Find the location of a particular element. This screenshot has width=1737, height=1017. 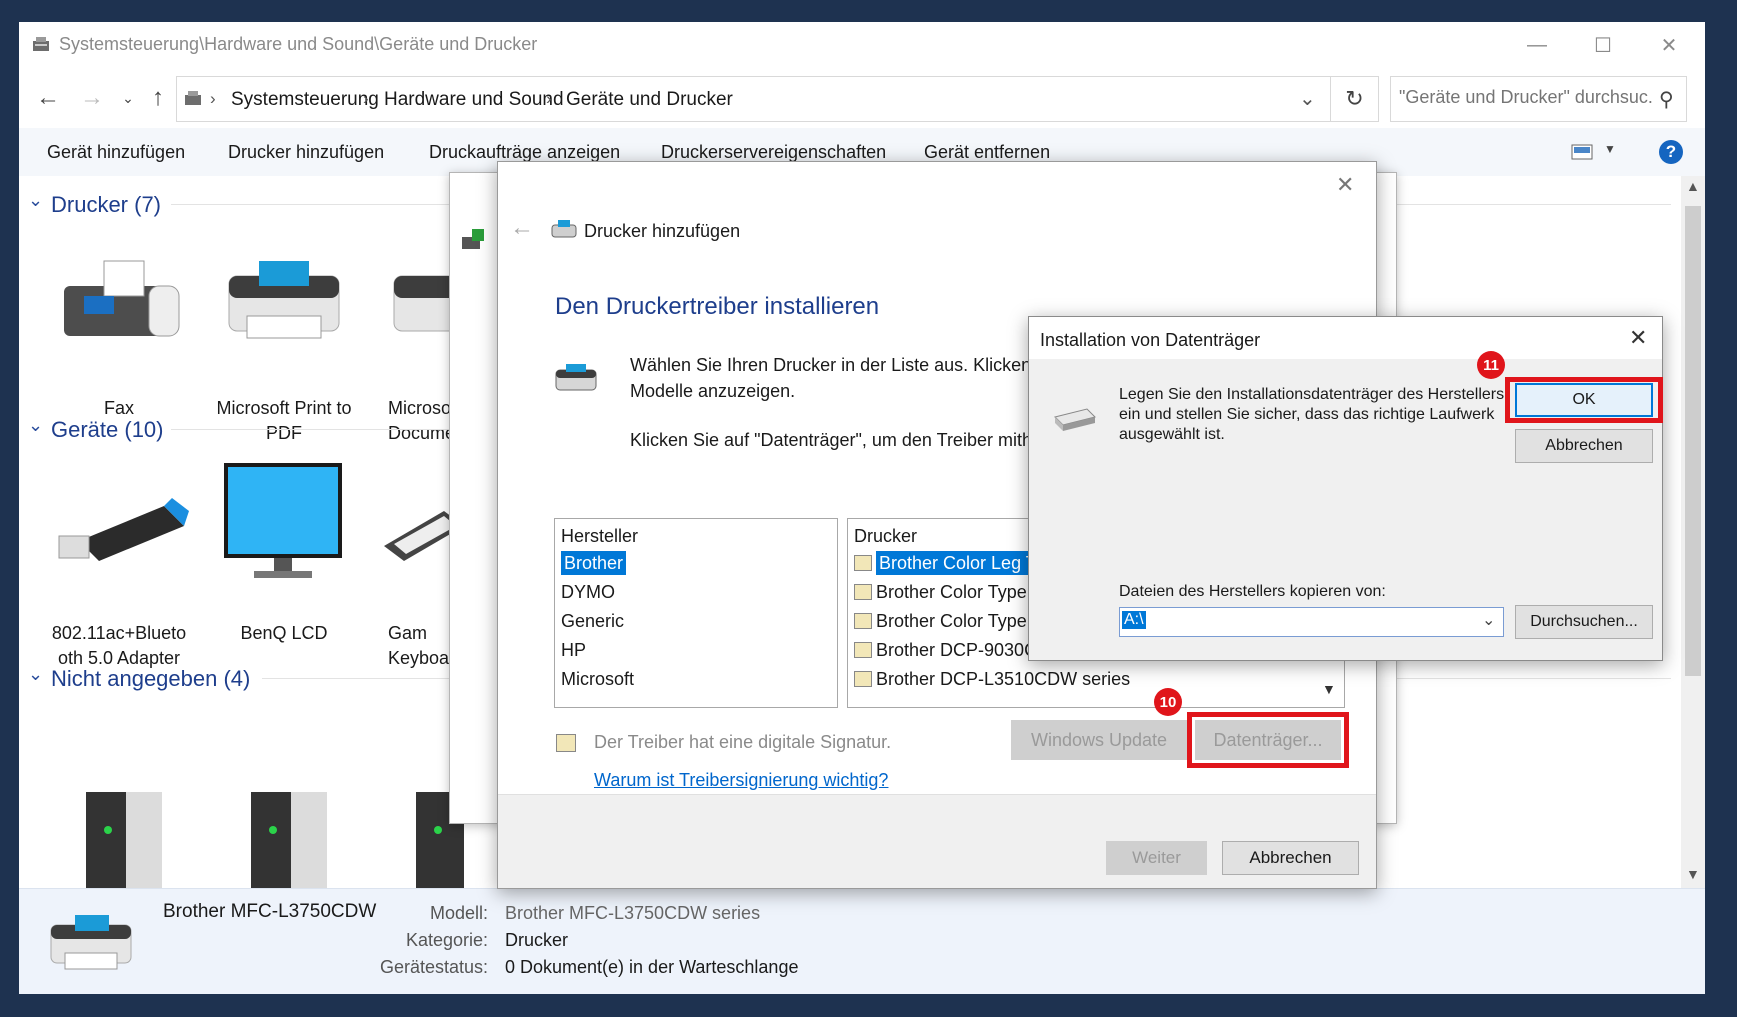

device-benq-label: BenQ LCD is located at coordinates (284, 633).